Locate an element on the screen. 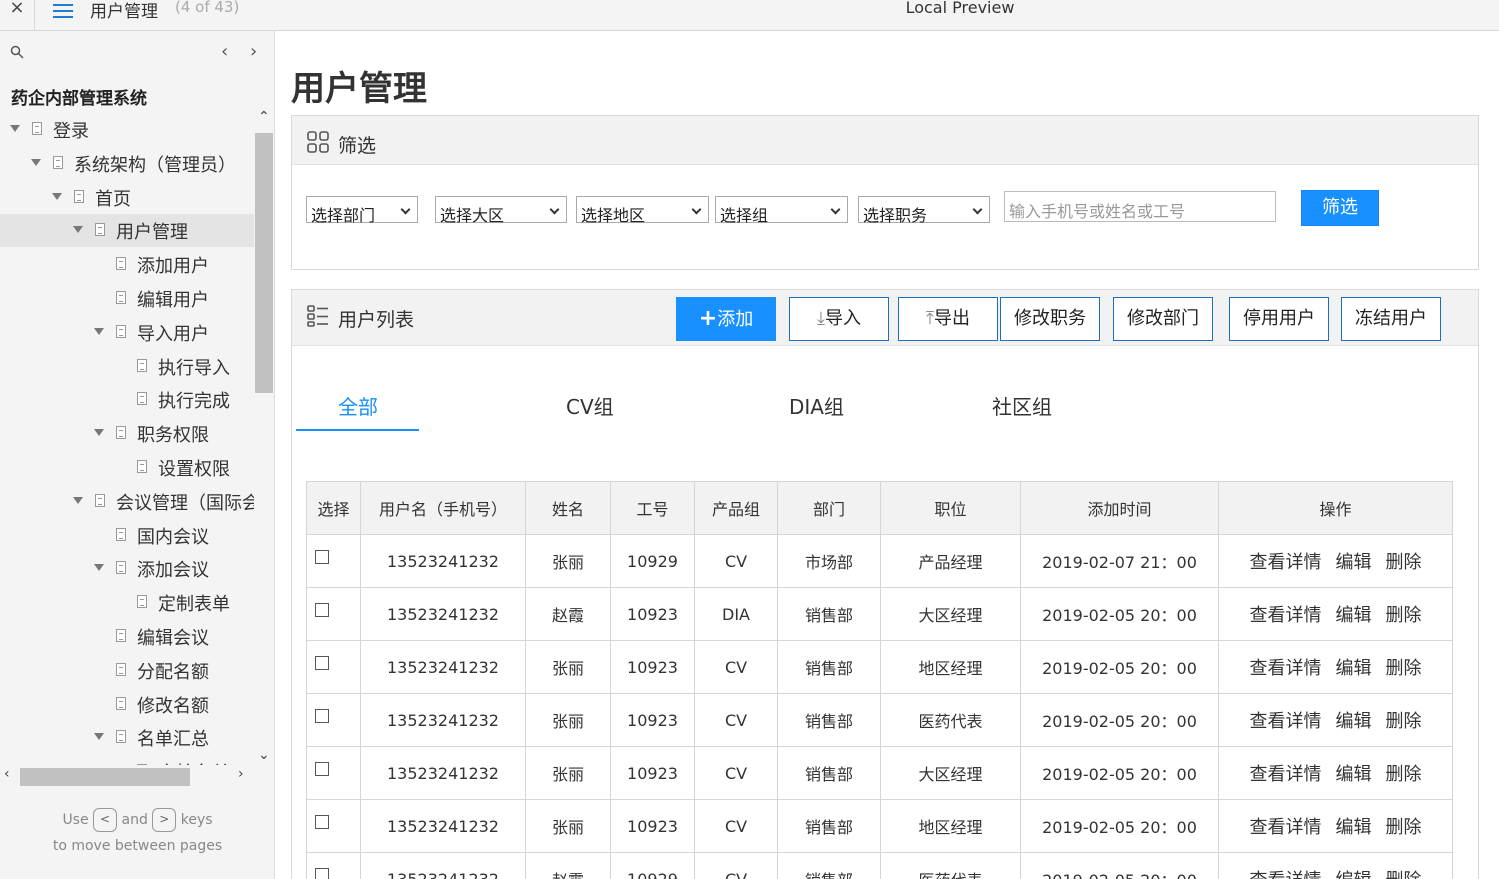 Image resolution: width=1499 pixels, height=879 pixels. sidebar-item: 执行完成 is located at coordinates (127, 399).